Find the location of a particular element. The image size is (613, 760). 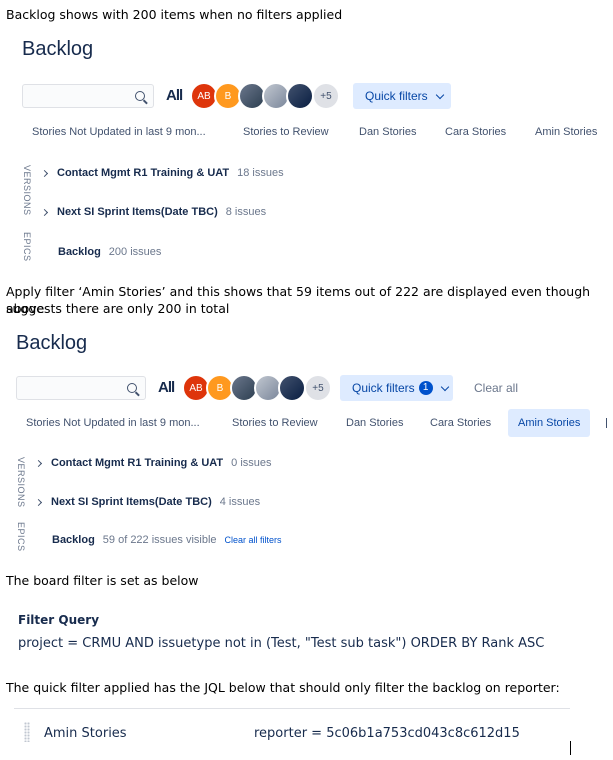

sprint-row: Contact Mgmt R1 Training & UAT 0 issues is located at coordinates (153, 463).